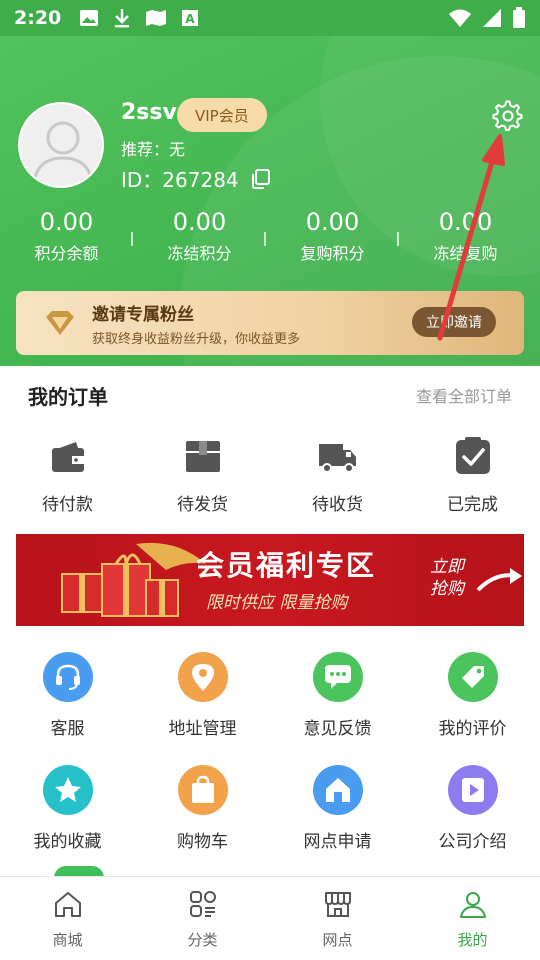 This screenshot has width=540, height=960. What do you see at coordinates (465, 253) in the screenshot?
I see `stat-label: 冻结复购` at bounding box center [465, 253].